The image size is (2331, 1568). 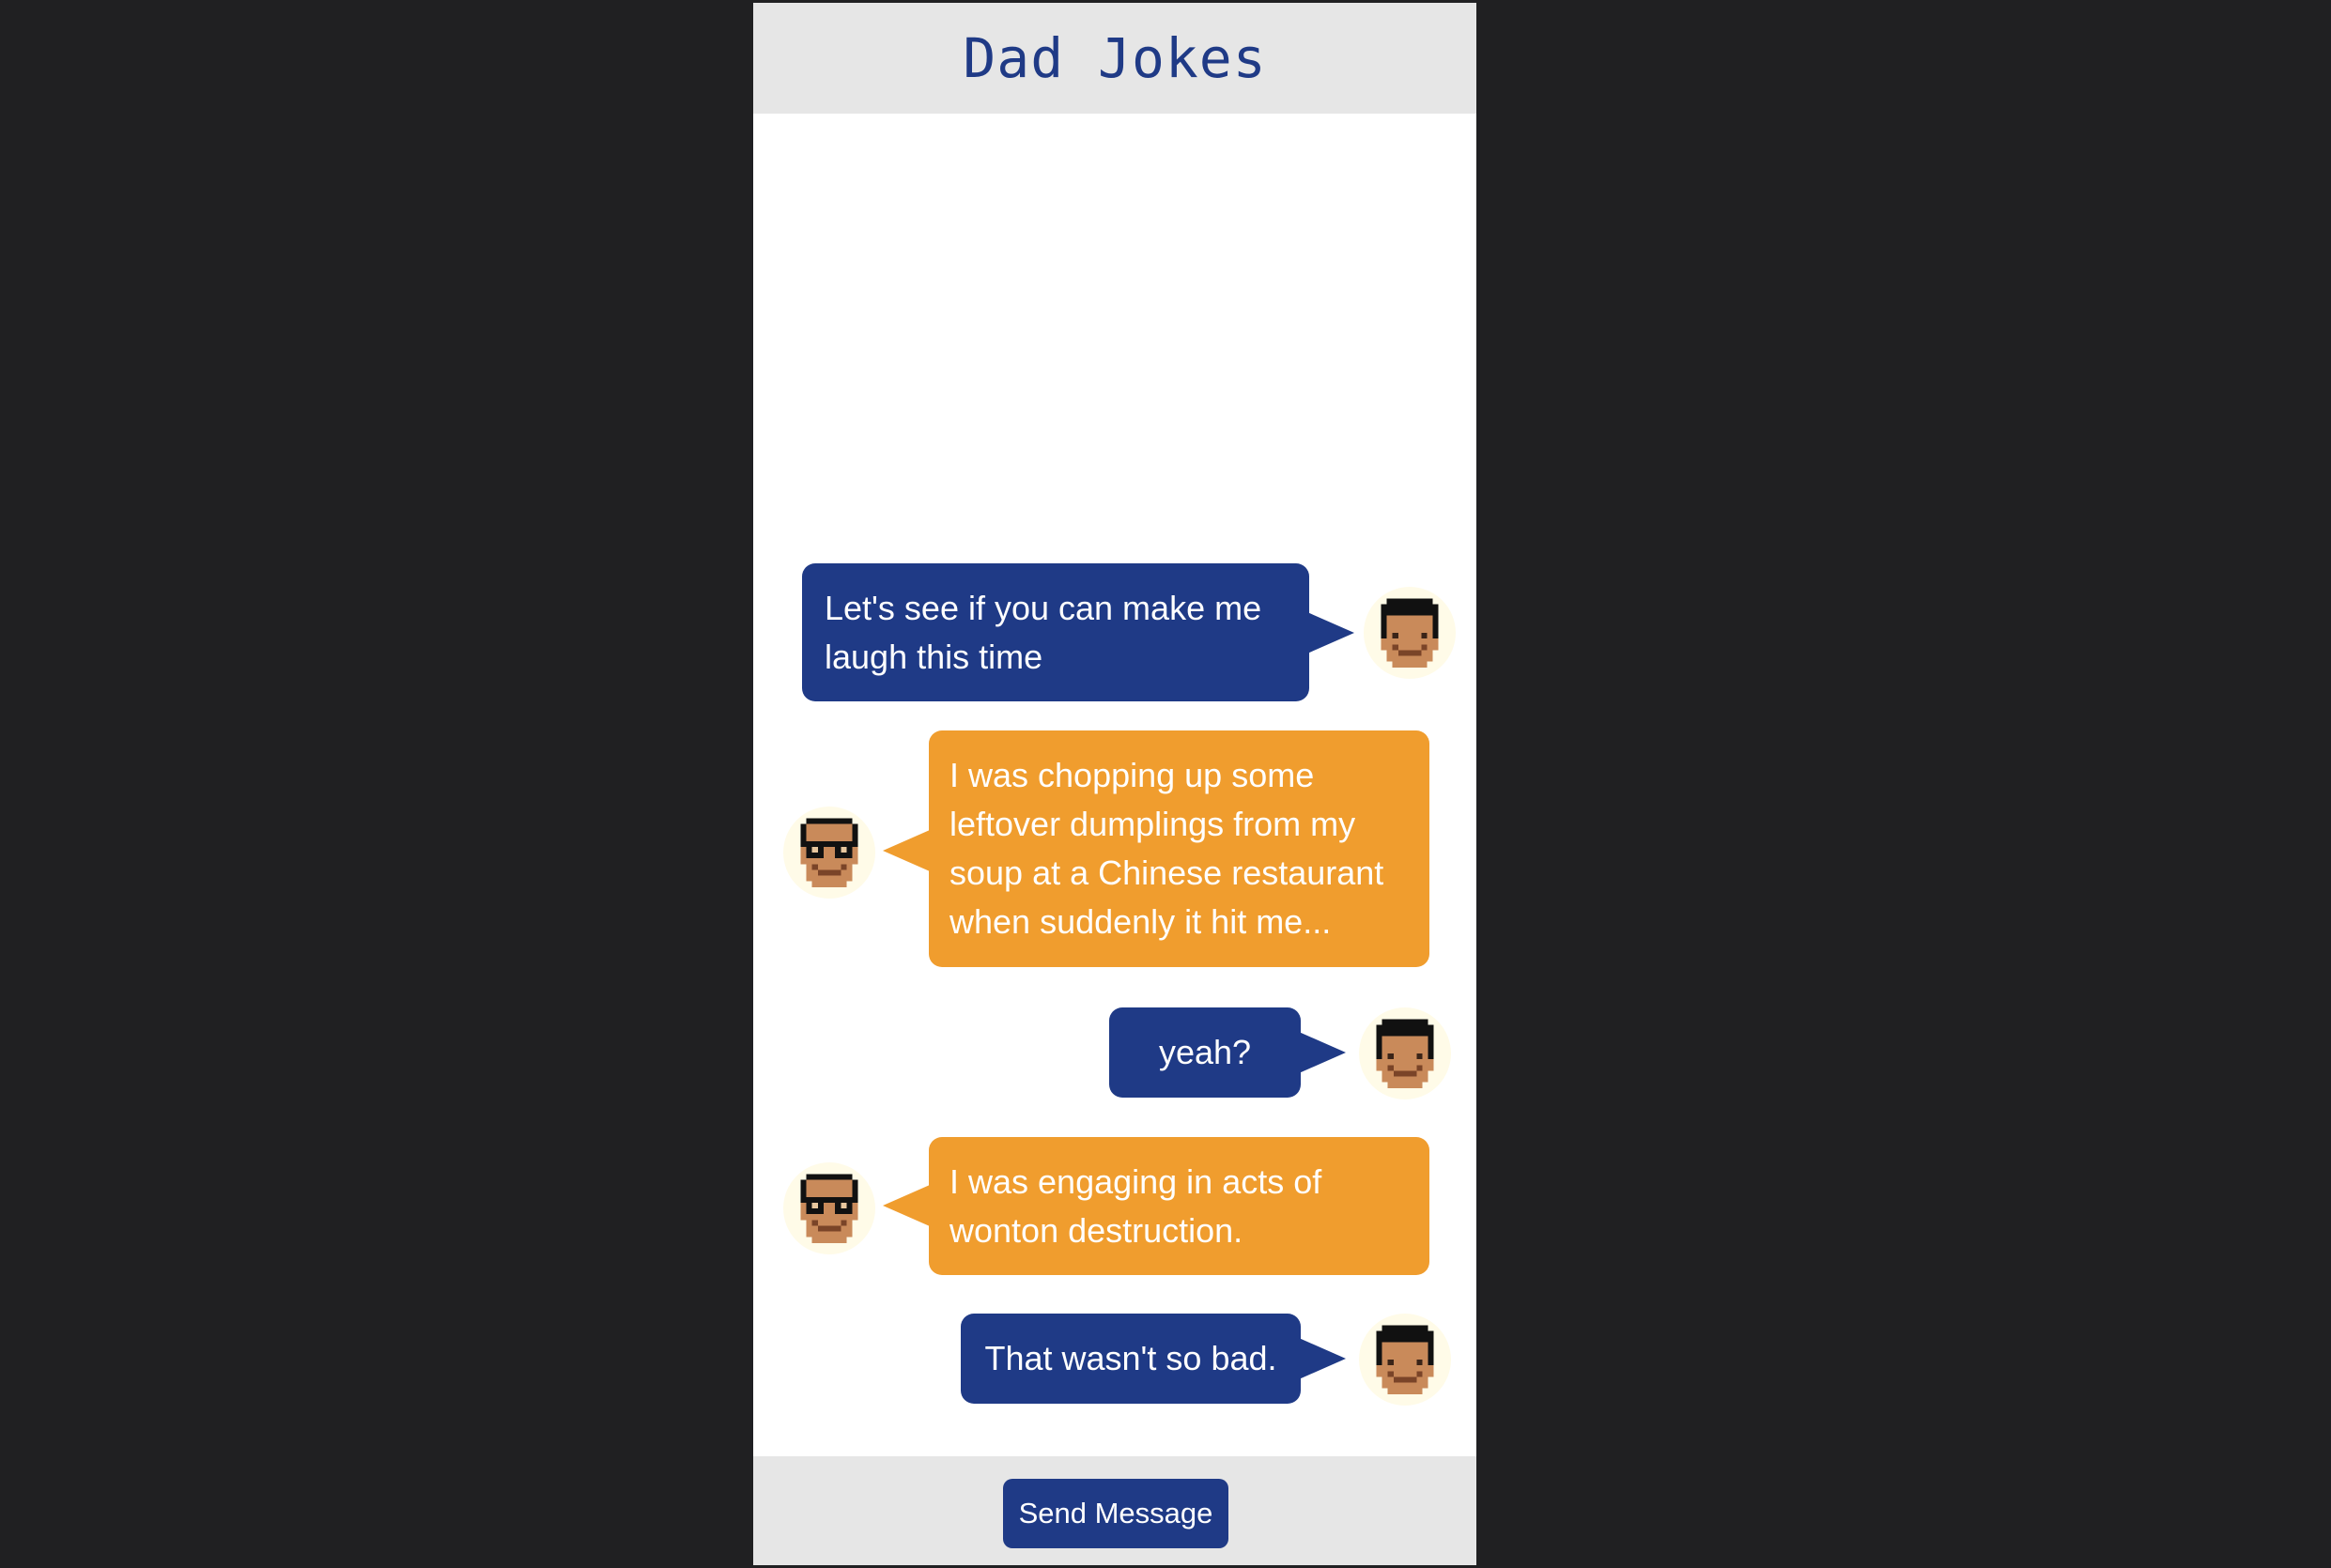 I want to click on app-header: Dad Jokes, so click(x=1114, y=59).